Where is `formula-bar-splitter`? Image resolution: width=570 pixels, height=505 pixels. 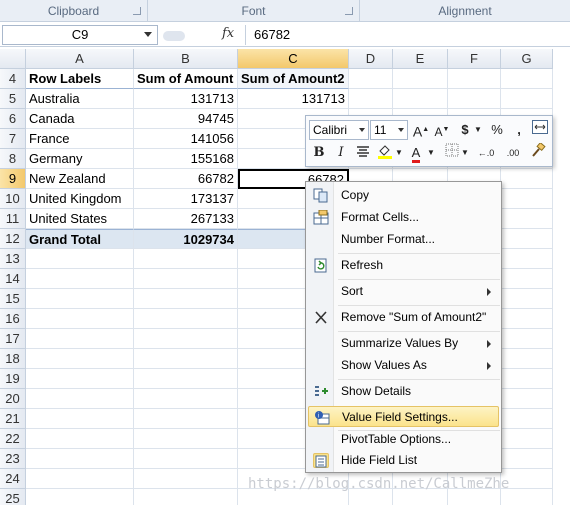 formula-bar-splitter is located at coordinates (174, 36).